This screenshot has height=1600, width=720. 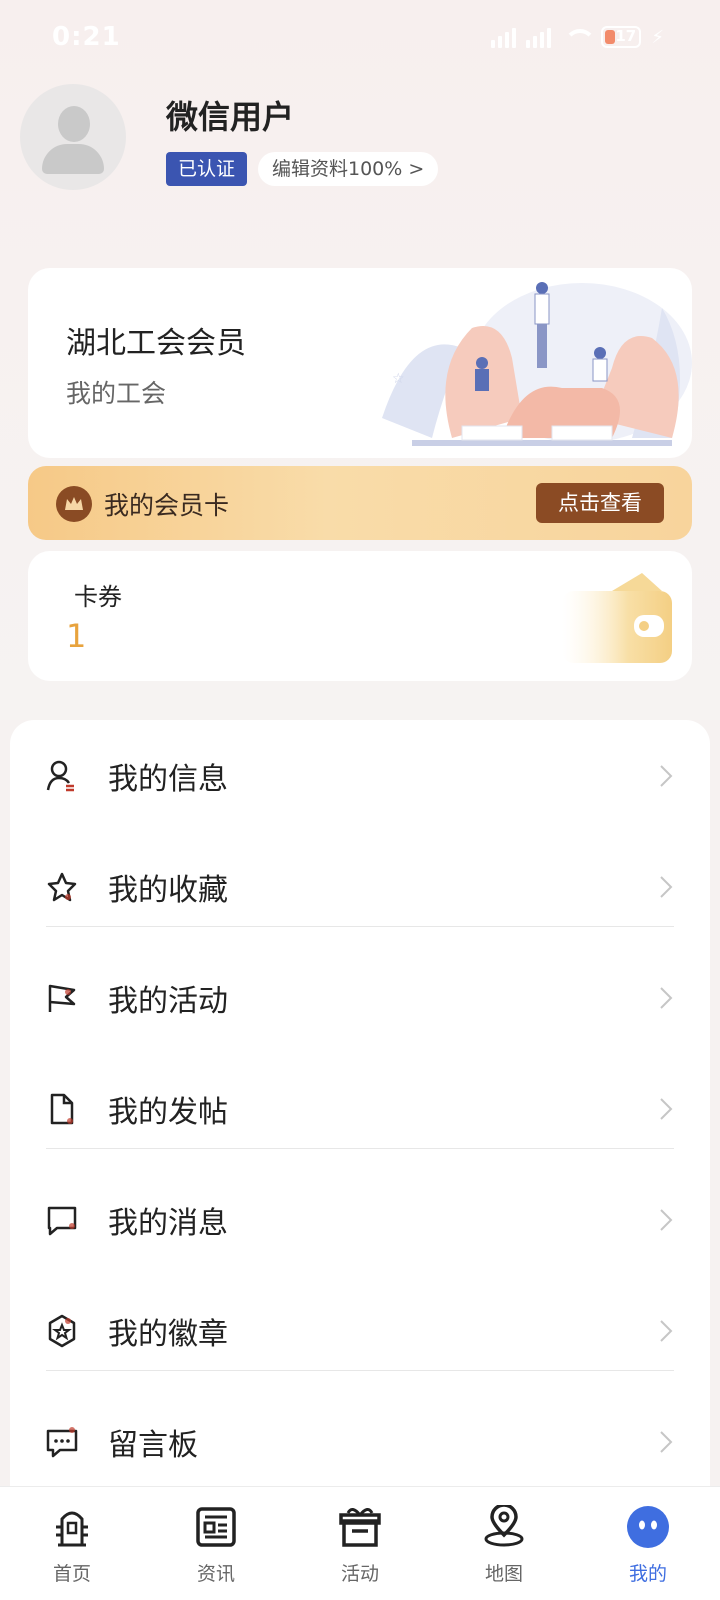 What do you see at coordinates (153, 1445) in the screenshot?
I see `menu-item-label: 留言板` at bounding box center [153, 1445].